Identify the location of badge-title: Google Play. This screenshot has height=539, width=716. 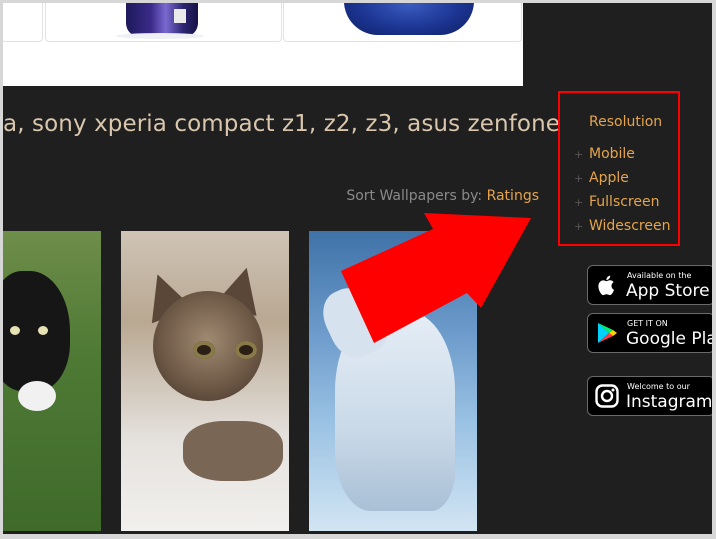
(669, 339).